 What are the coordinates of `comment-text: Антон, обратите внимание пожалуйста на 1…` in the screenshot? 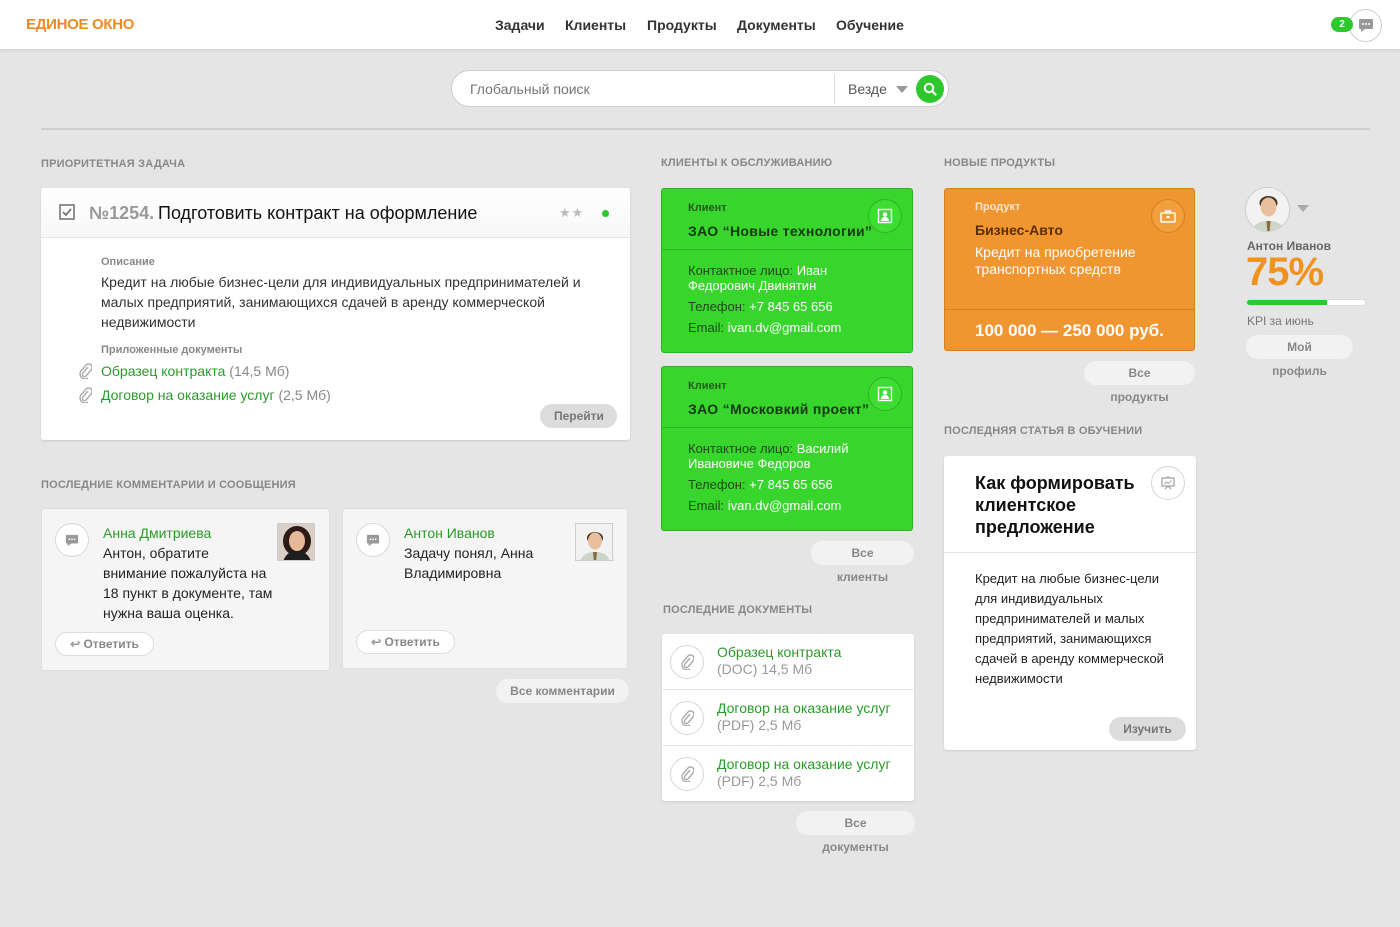 It's located at (188, 583).